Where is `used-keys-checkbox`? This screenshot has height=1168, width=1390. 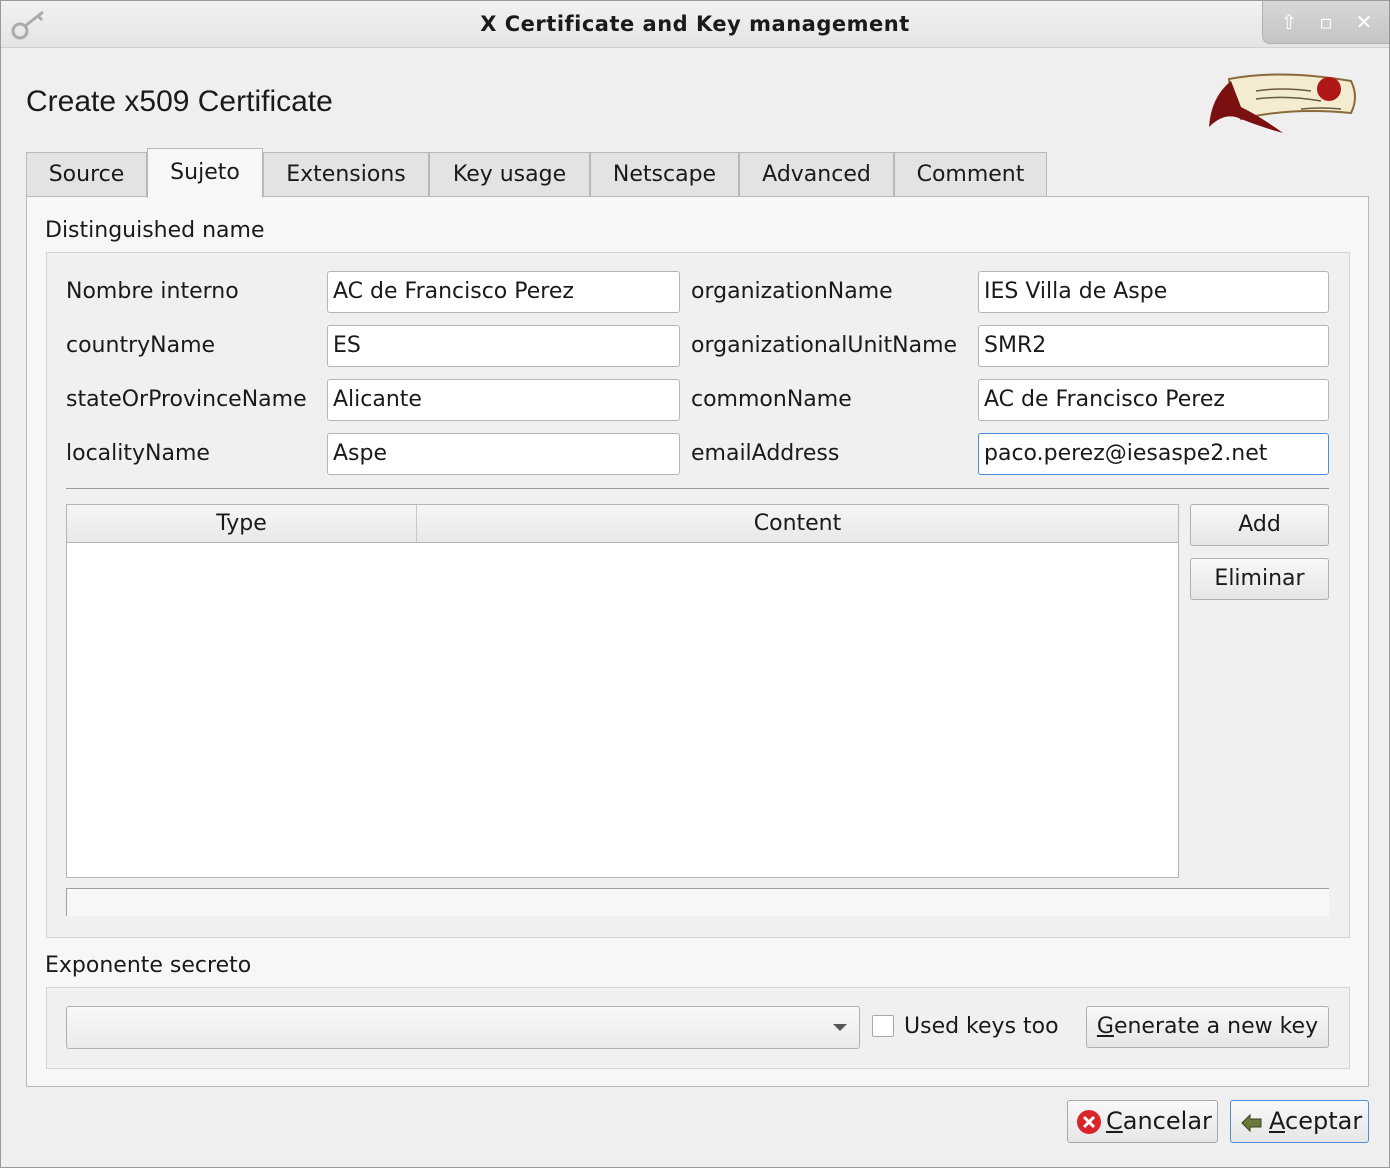 used-keys-checkbox is located at coordinates (883, 1026).